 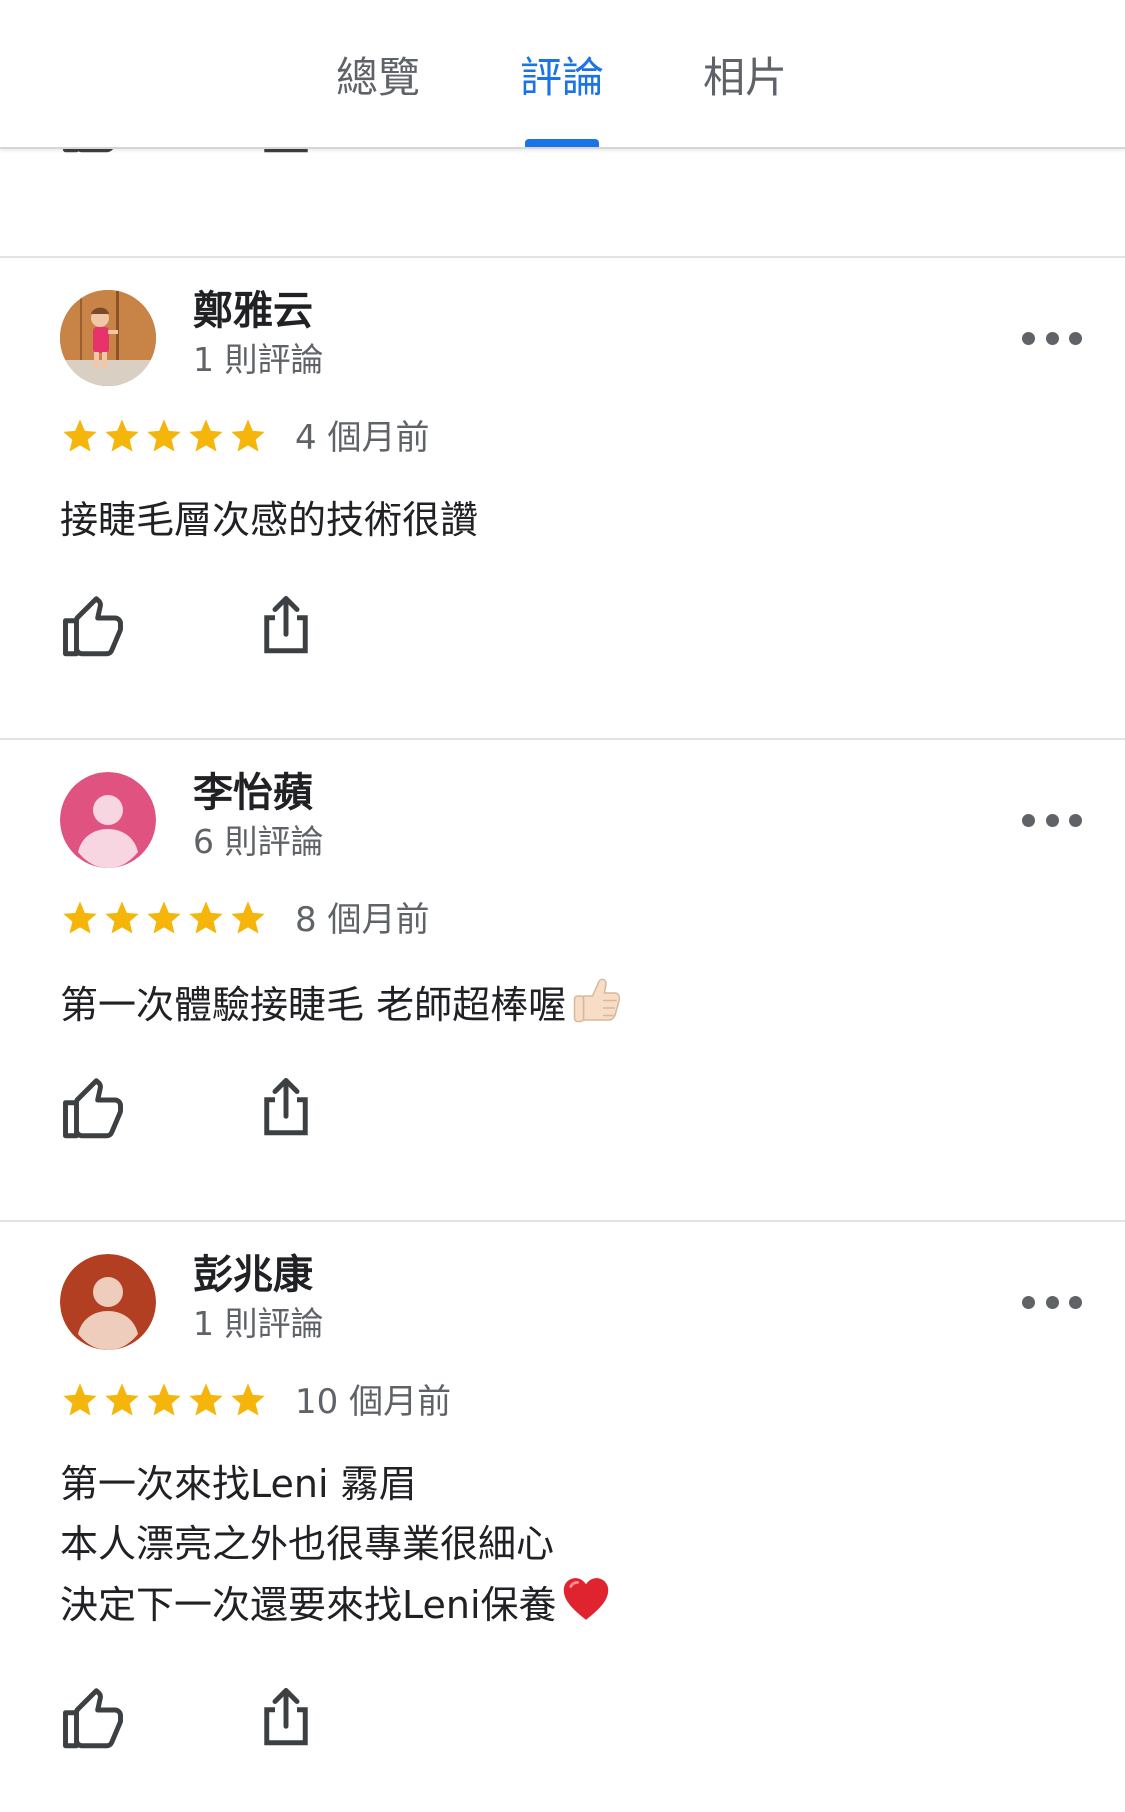 I want to click on tab-bar: 總覽 評論 相片, so click(x=562, y=74).